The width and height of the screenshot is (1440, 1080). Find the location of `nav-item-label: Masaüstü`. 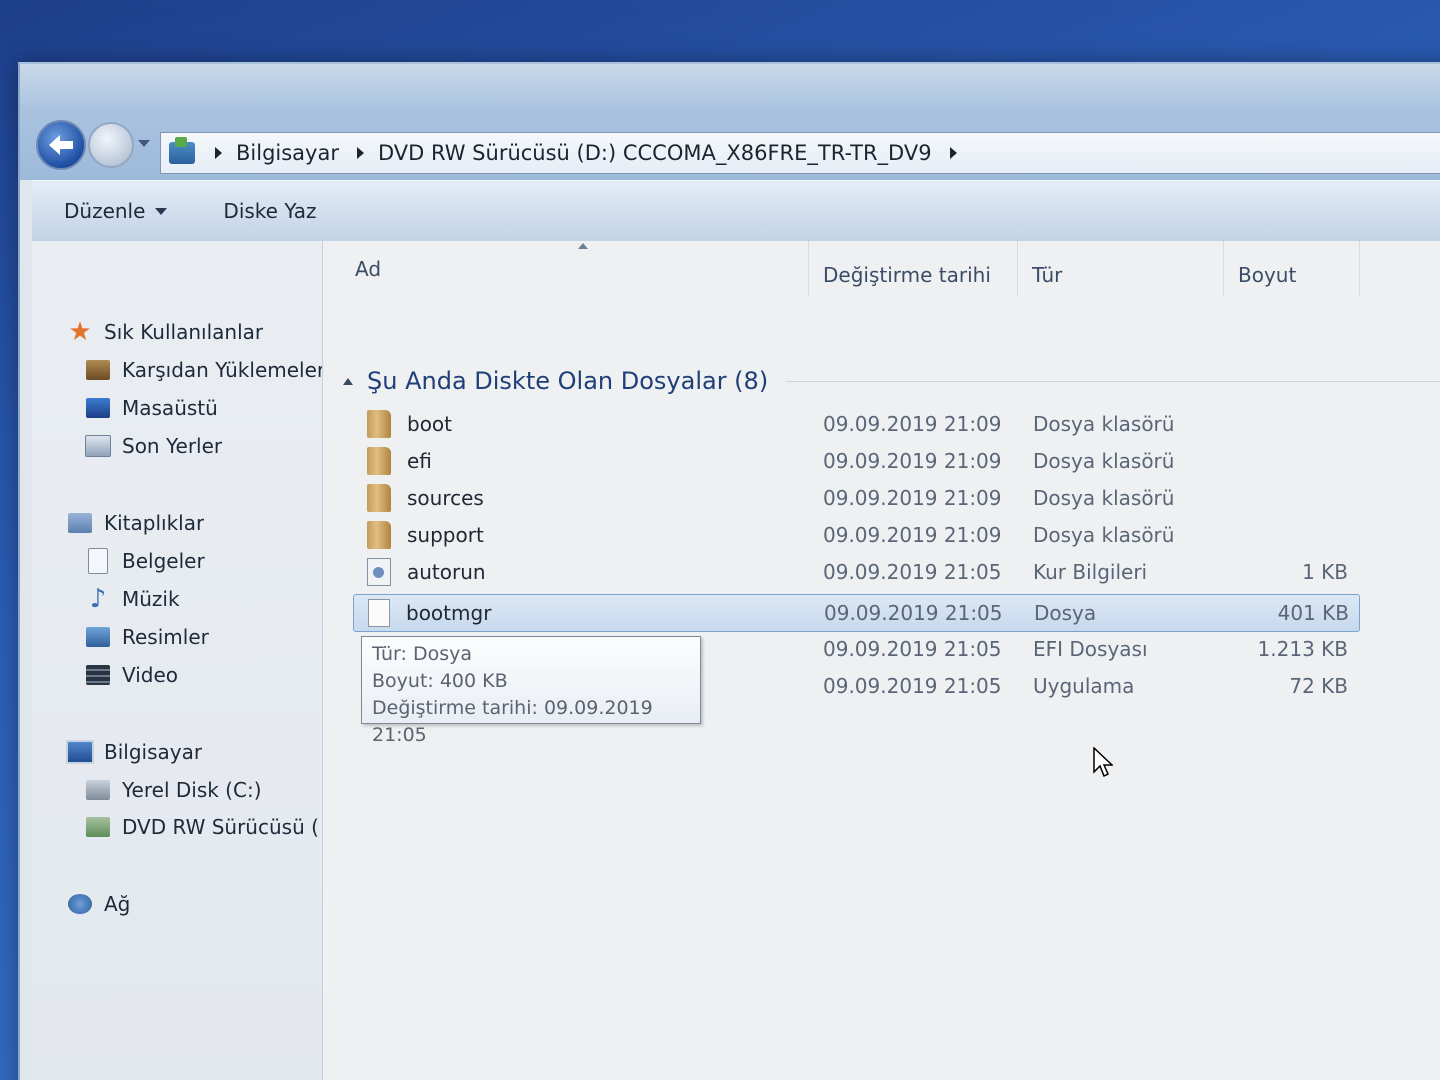

nav-item-label: Masaüstü is located at coordinates (170, 408).